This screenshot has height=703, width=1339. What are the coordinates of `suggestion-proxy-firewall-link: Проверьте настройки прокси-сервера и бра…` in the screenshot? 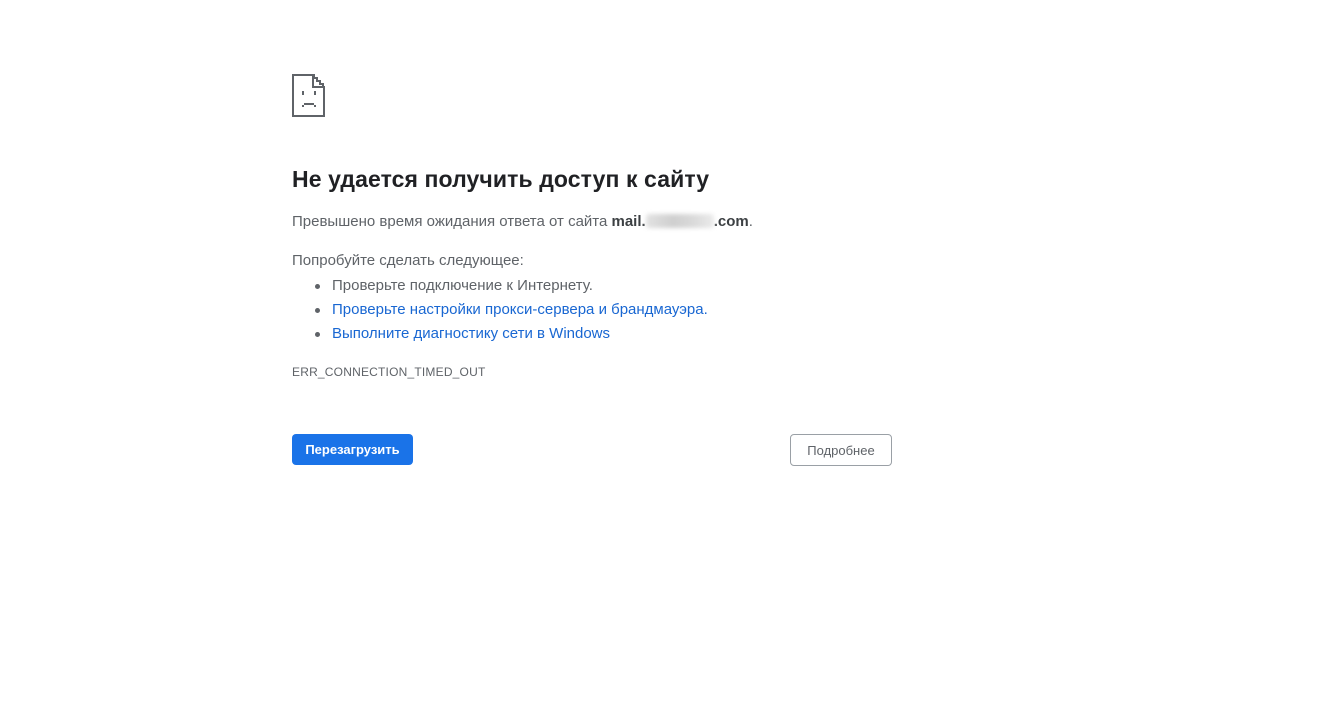 It's located at (511, 310).